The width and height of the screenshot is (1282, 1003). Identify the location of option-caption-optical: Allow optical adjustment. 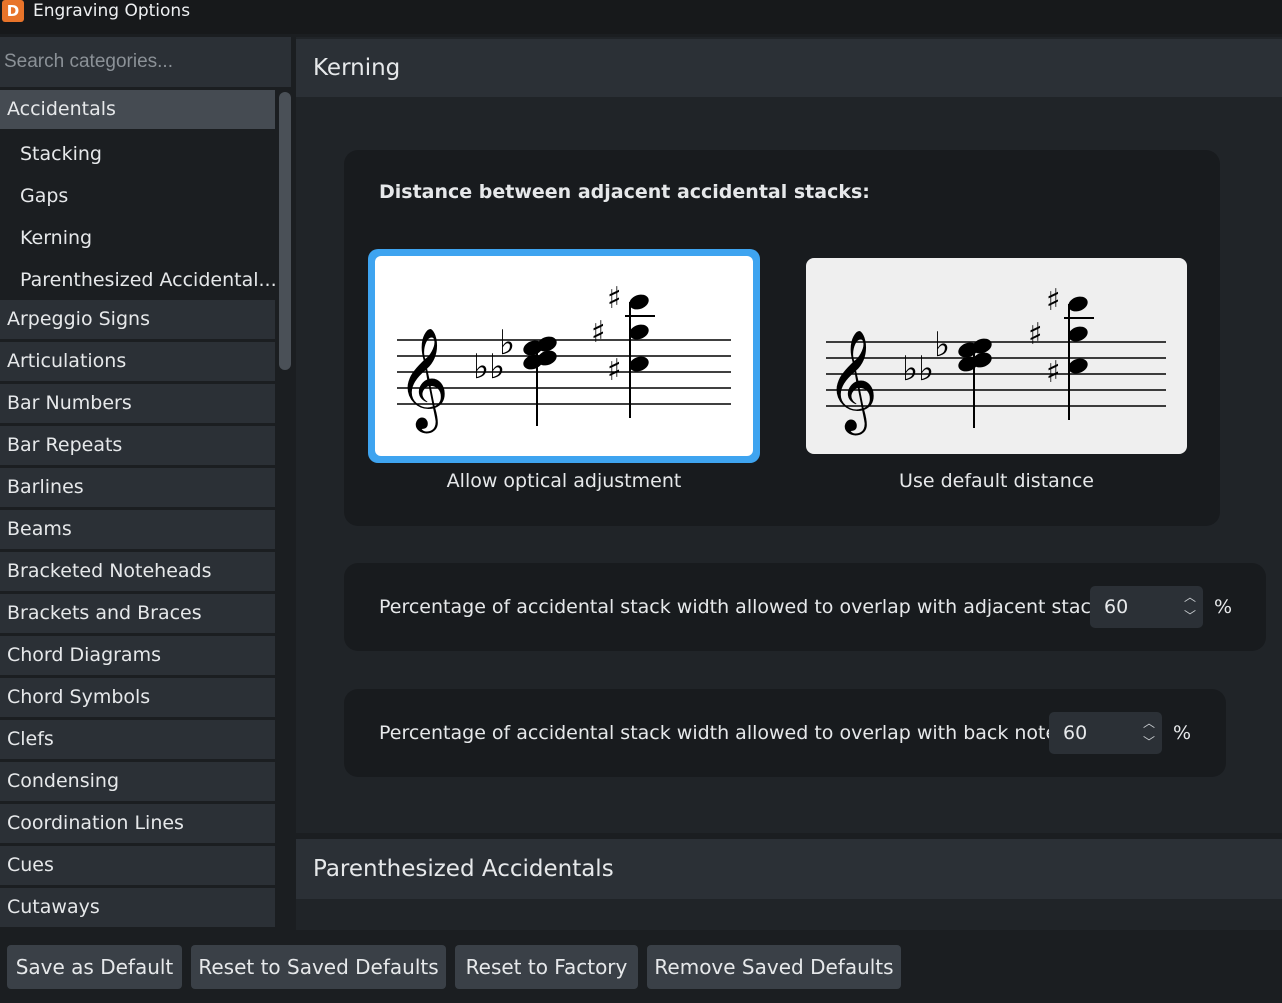
(564, 481).